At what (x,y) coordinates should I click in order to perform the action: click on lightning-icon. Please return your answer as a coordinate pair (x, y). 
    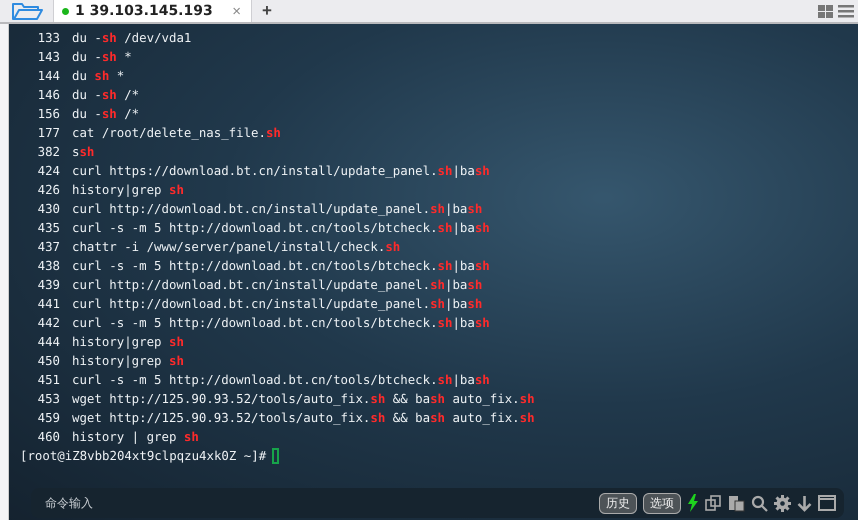
    Looking at the image, I should click on (693, 503).